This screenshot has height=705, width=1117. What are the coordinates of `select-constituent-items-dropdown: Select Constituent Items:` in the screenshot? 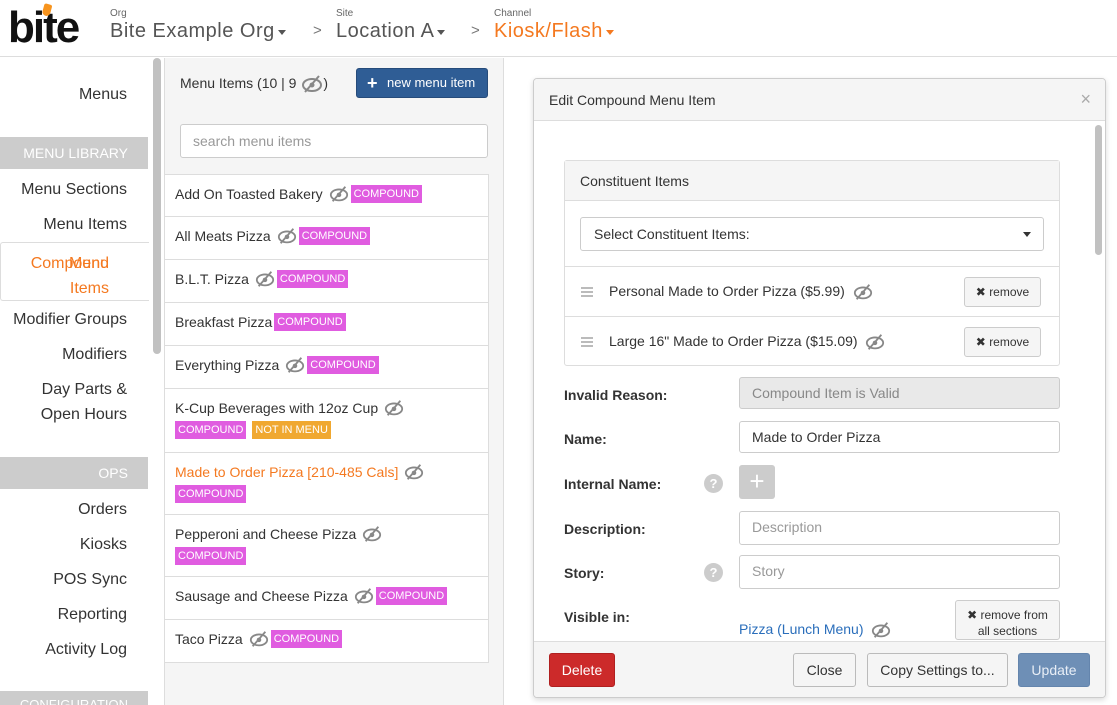 It's located at (812, 234).